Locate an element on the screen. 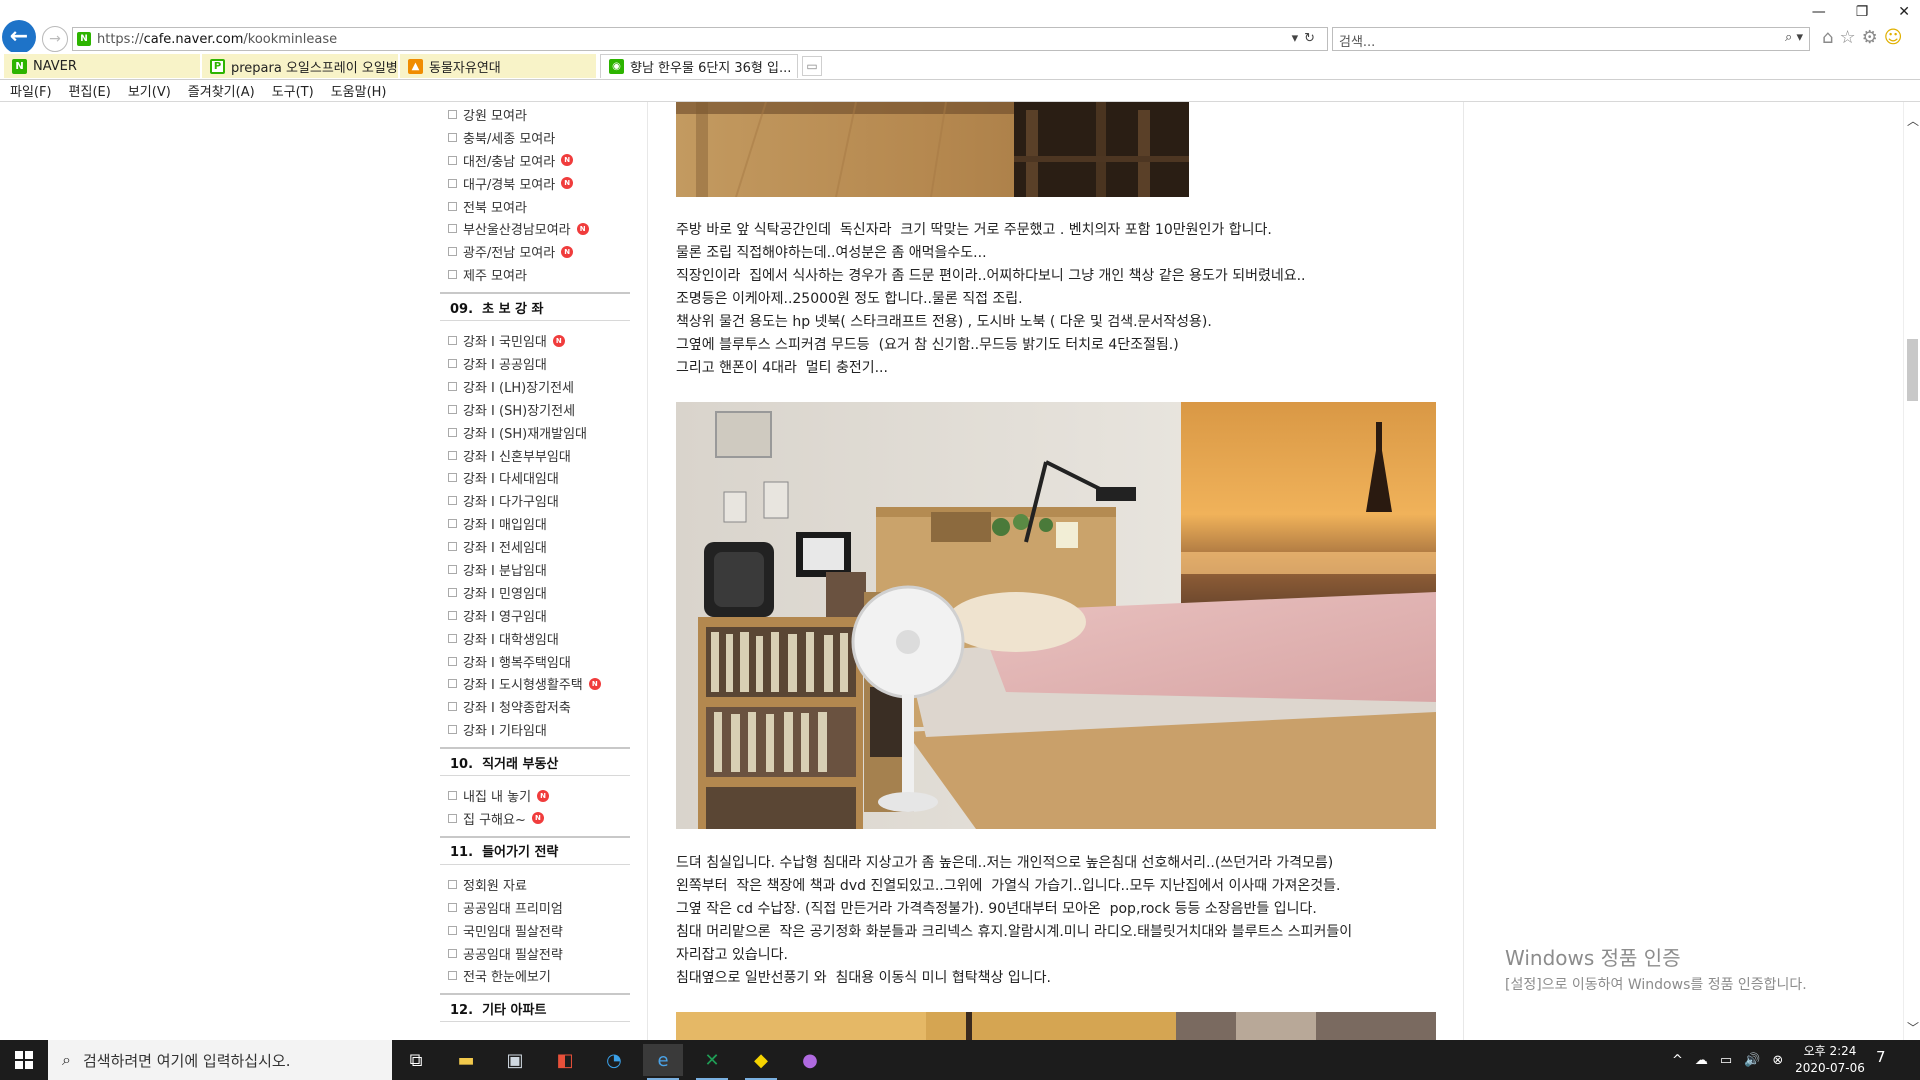  file-explorer-icon: ▬ is located at coordinates (466, 1060).